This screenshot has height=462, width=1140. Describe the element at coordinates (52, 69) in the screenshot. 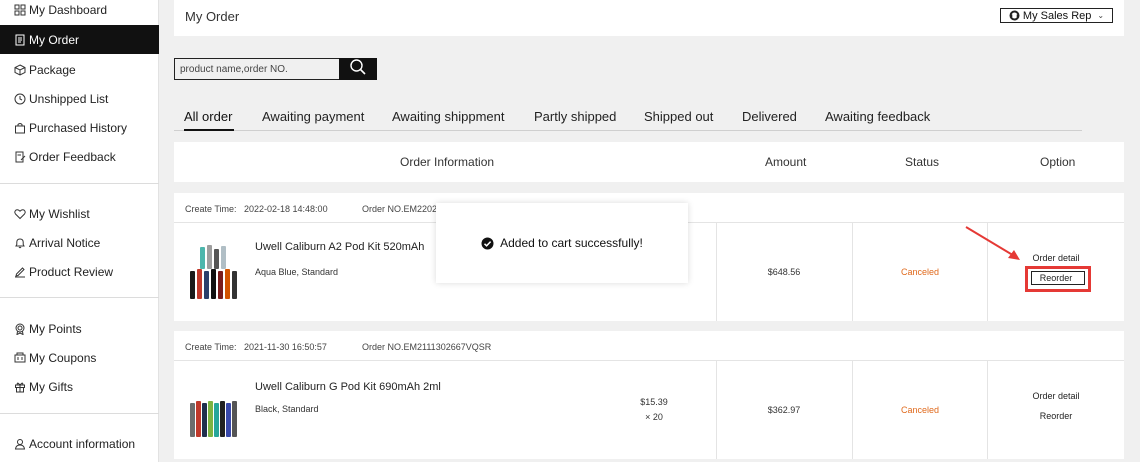

I see `sidebar-item-label: Package` at that location.